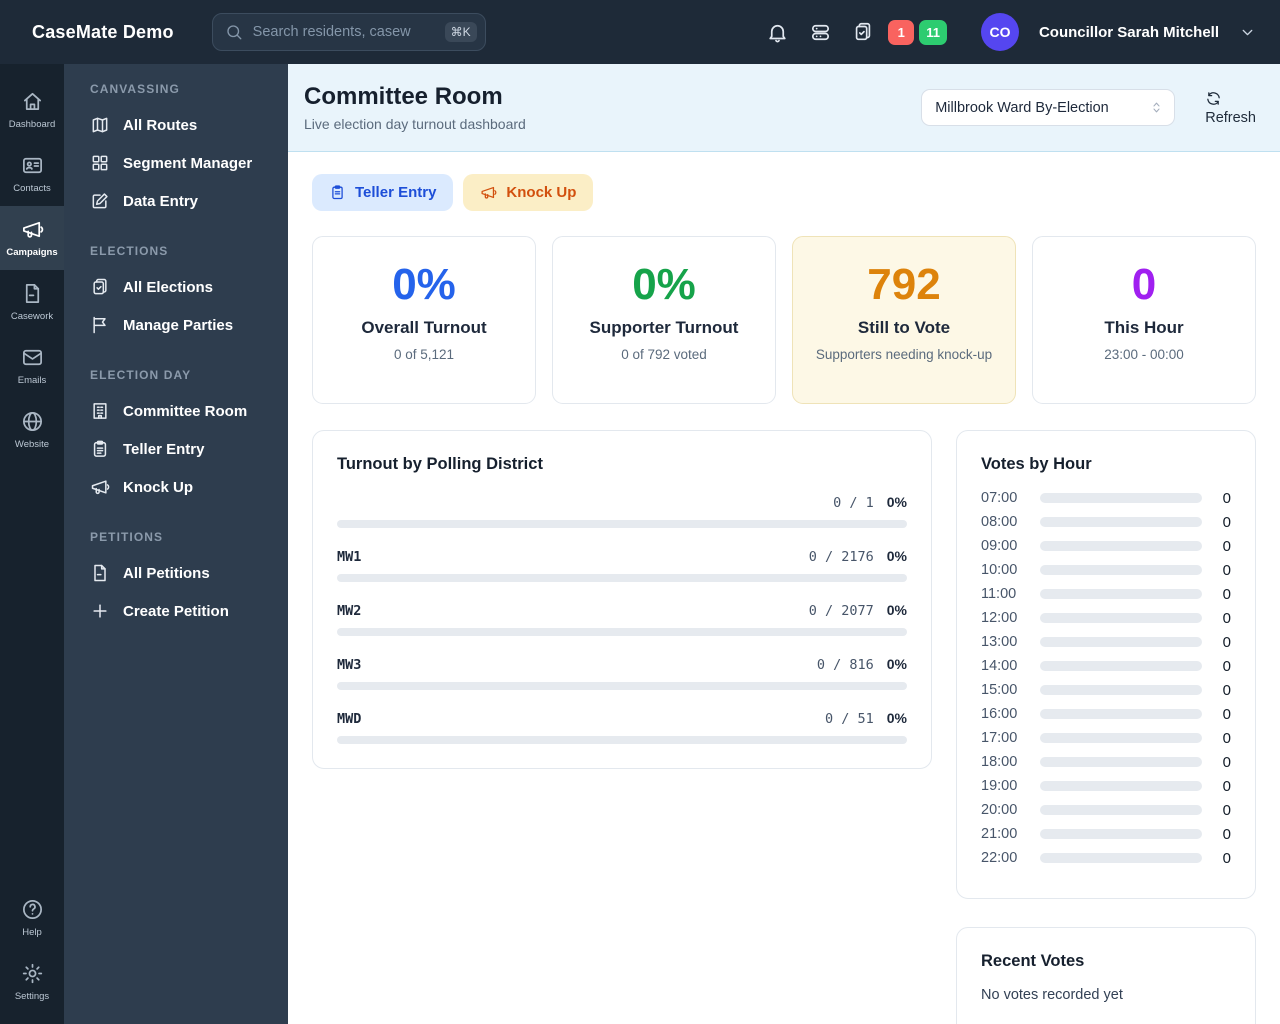 This screenshot has width=1280, height=1024. What do you see at coordinates (622, 673) in the screenshot?
I see `district-row: MW3 0 / 816 0%` at bounding box center [622, 673].